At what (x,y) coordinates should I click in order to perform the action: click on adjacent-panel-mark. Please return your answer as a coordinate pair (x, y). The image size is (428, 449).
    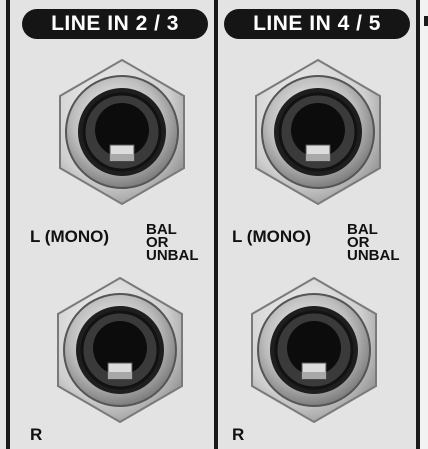
    Looking at the image, I should click on (426, 21).